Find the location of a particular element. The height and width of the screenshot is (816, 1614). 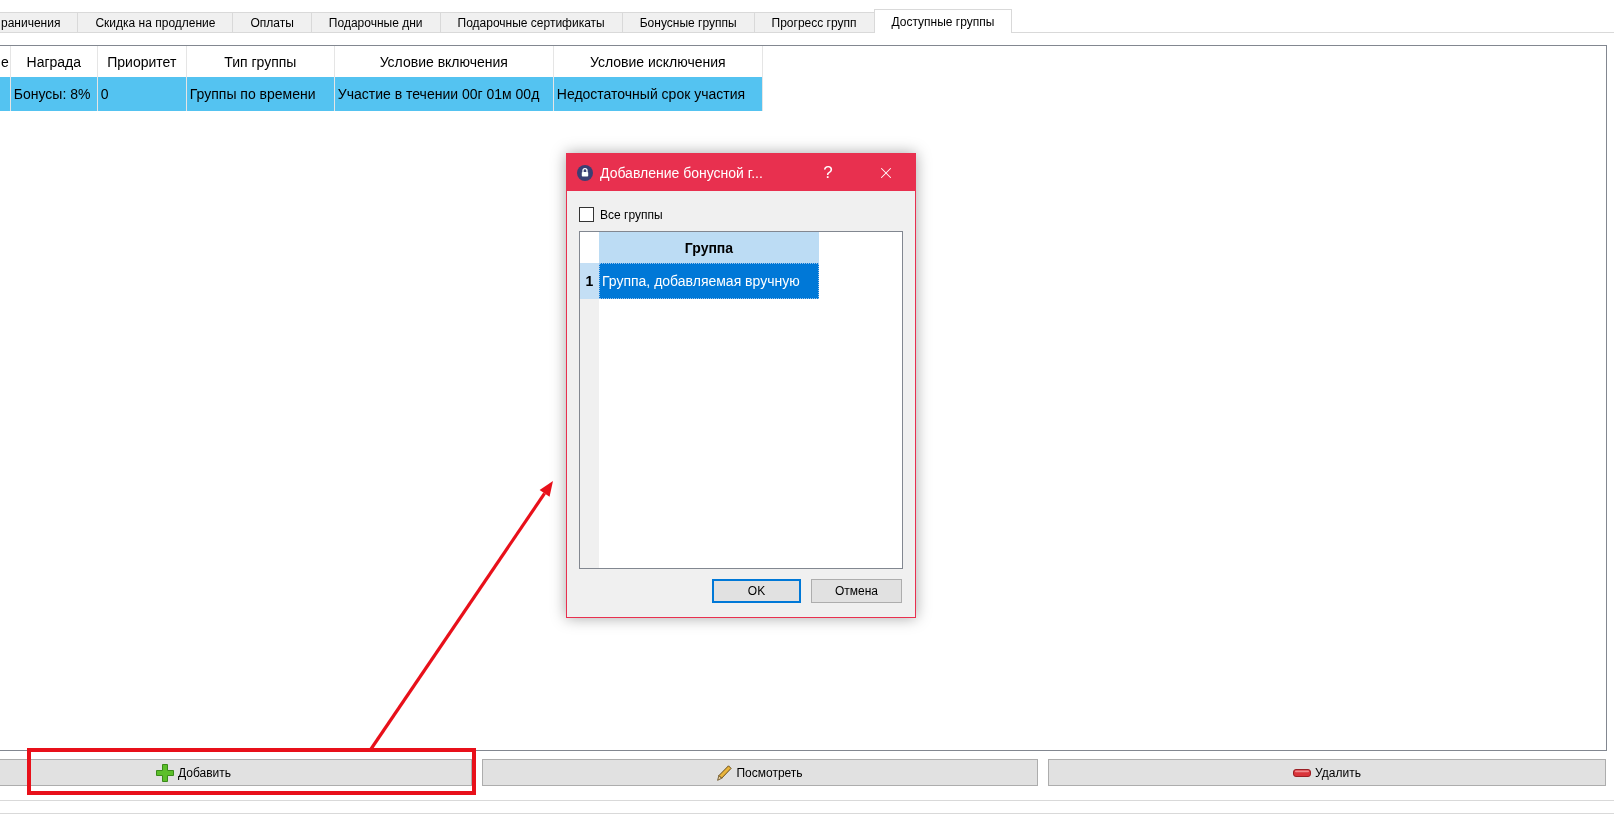

column-header: Условие включения is located at coordinates (444, 61).